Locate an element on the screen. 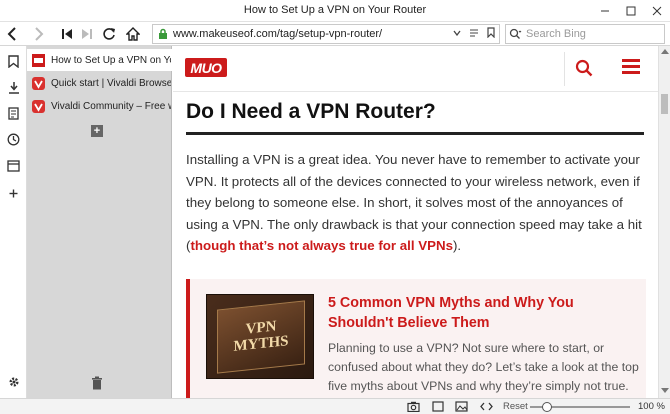 This screenshot has width=670, height=414. scroll-up-arrow is located at coordinates (665, 51).